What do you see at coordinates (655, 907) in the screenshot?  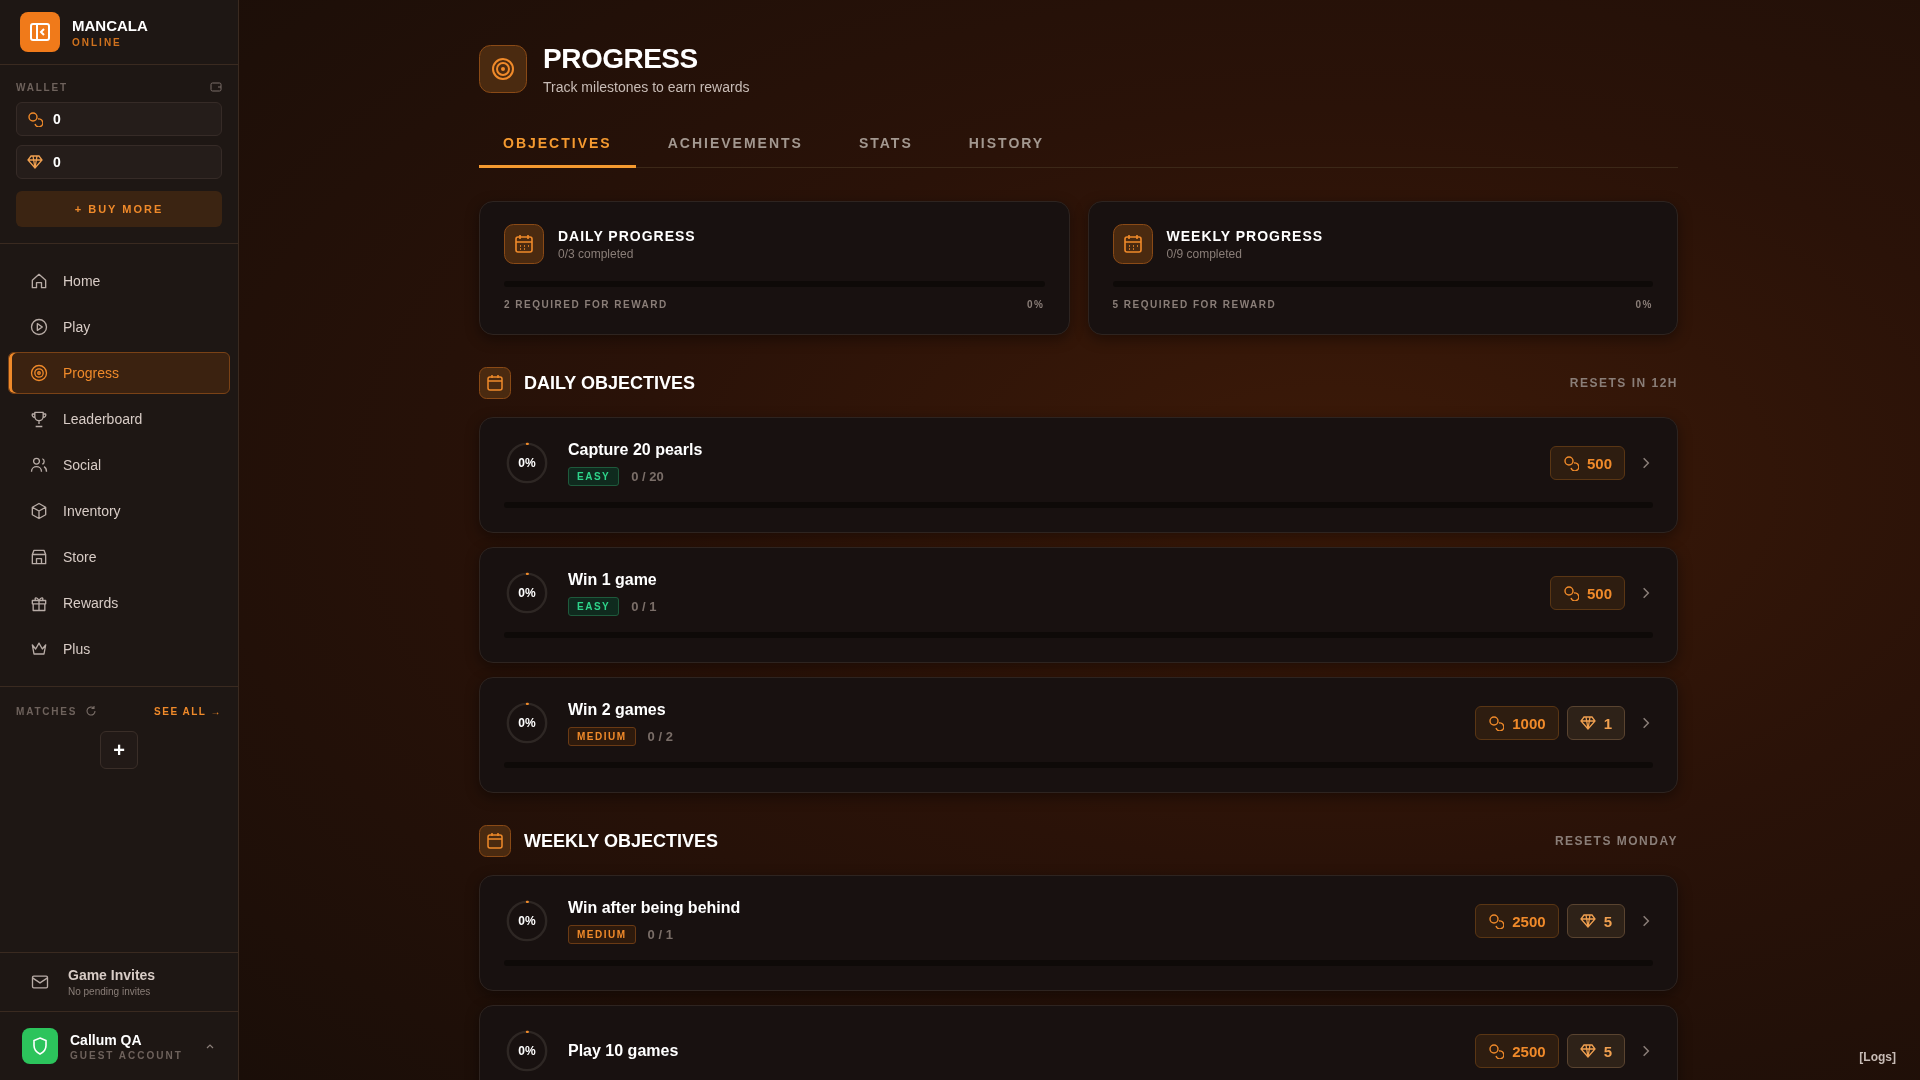 I see `objective-title: Win after being behind` at bounding box center [655, 907].